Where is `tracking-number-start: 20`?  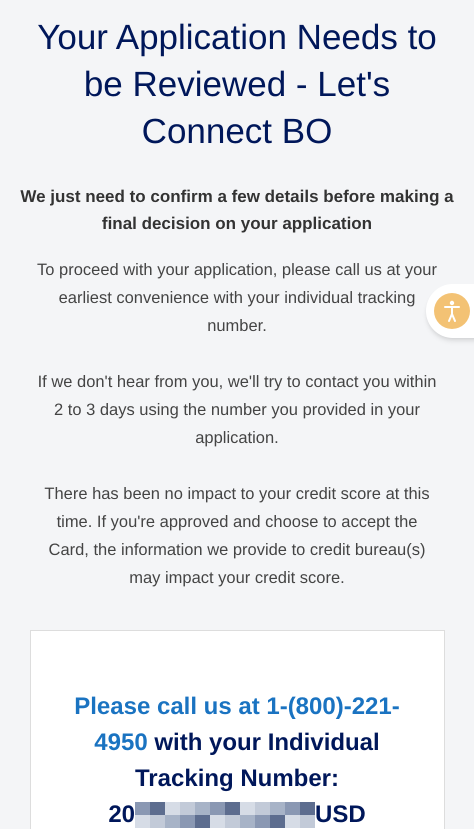
tracking-number-start: 20 is located at coordinates (122, 814).